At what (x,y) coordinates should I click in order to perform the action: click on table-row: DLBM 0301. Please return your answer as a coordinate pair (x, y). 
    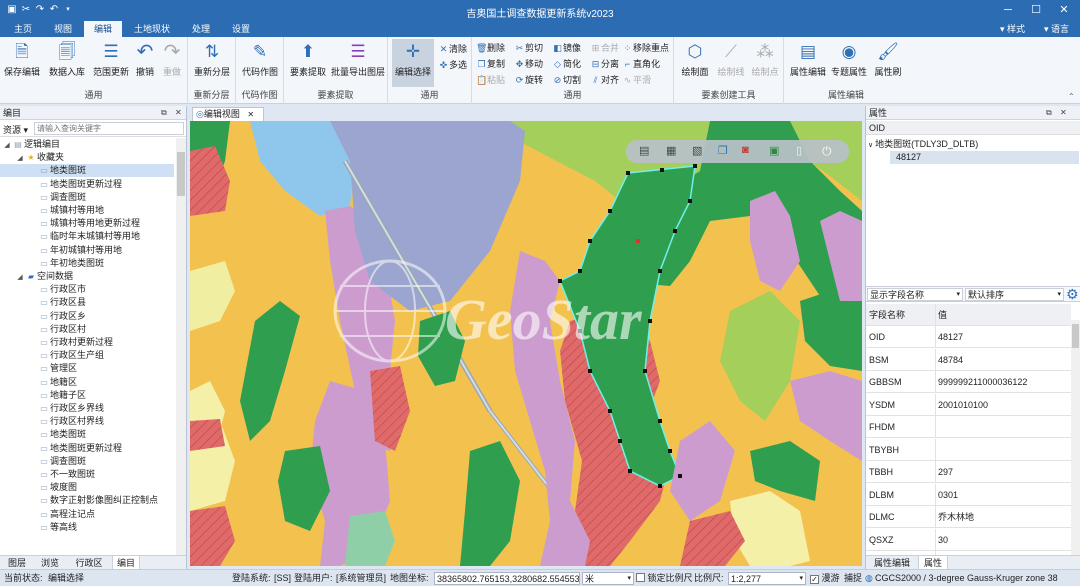
    Looking at the image, I should click on (968, 494).